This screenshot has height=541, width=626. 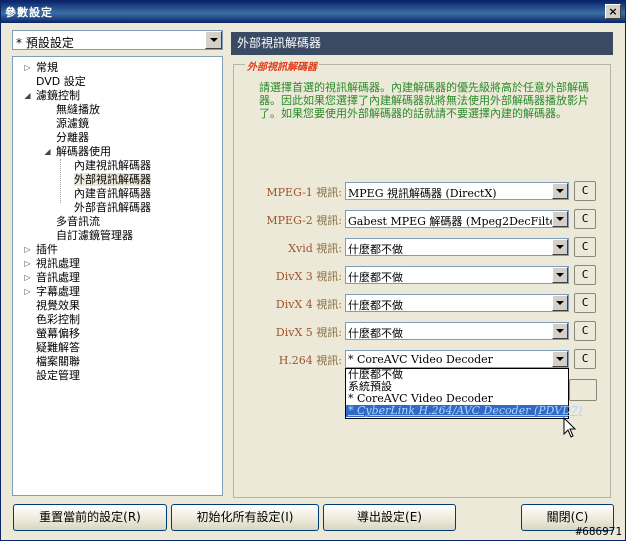 What do you see at coordinates (94, 236) in the screenshot?
I see `tree-item: 自訂濾鏡管理器` at bounding box center [94, 236].